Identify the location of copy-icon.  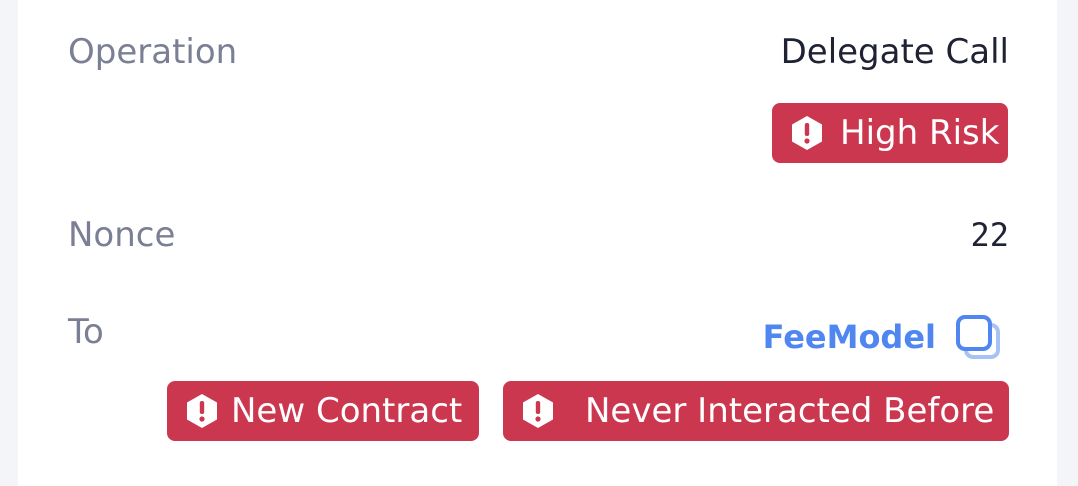
(979, 338).